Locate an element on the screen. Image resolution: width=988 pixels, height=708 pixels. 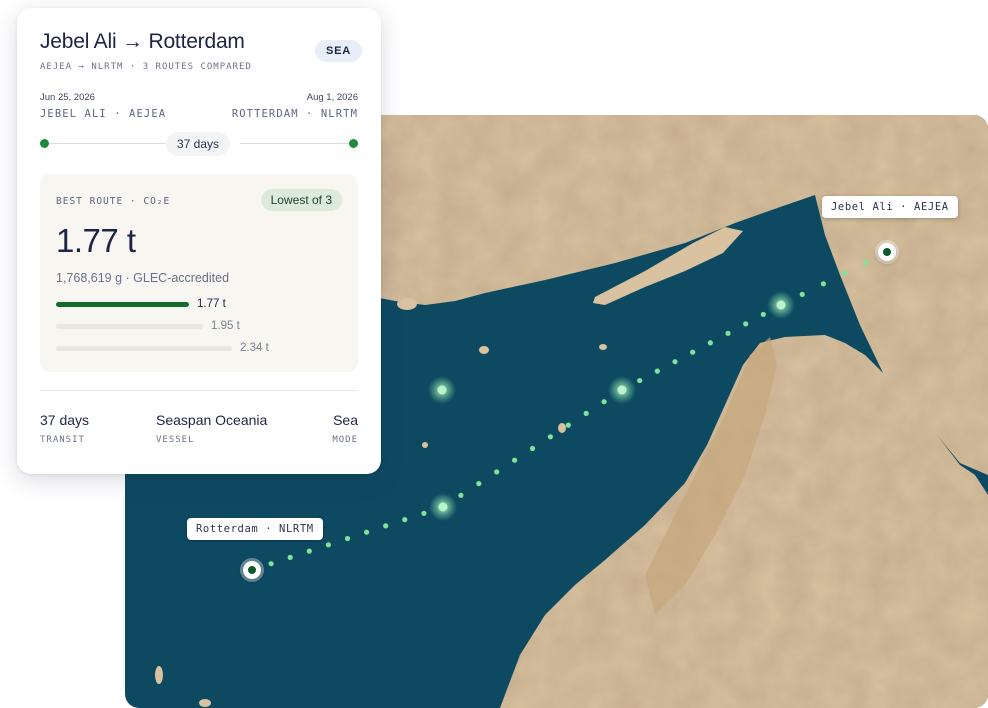
destination-map-label: Rotterdam · NLRTM is located at coordinates (255, 529).